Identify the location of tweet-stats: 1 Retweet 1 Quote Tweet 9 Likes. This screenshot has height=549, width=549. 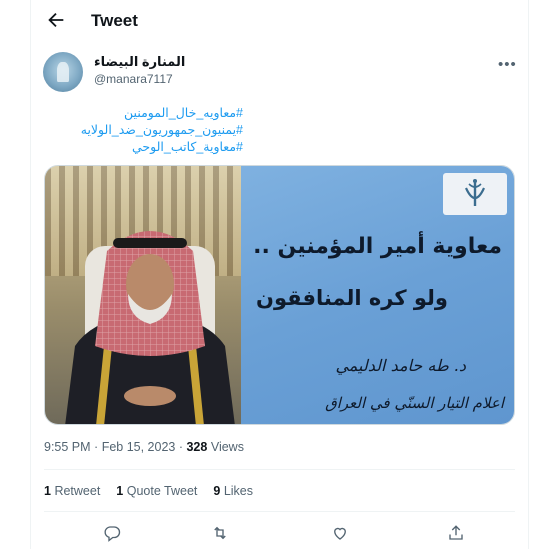
(148, 491).